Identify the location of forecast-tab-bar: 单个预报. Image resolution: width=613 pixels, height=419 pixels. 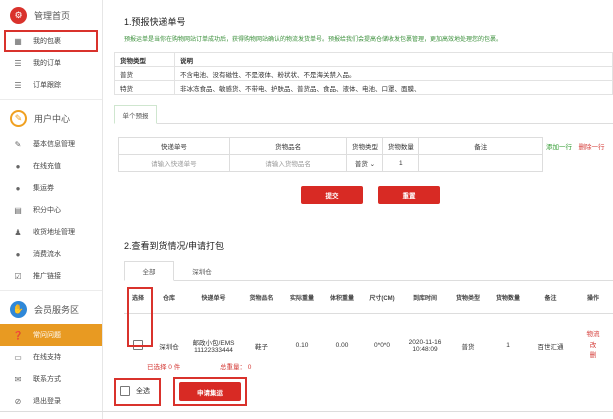
(363, 114).